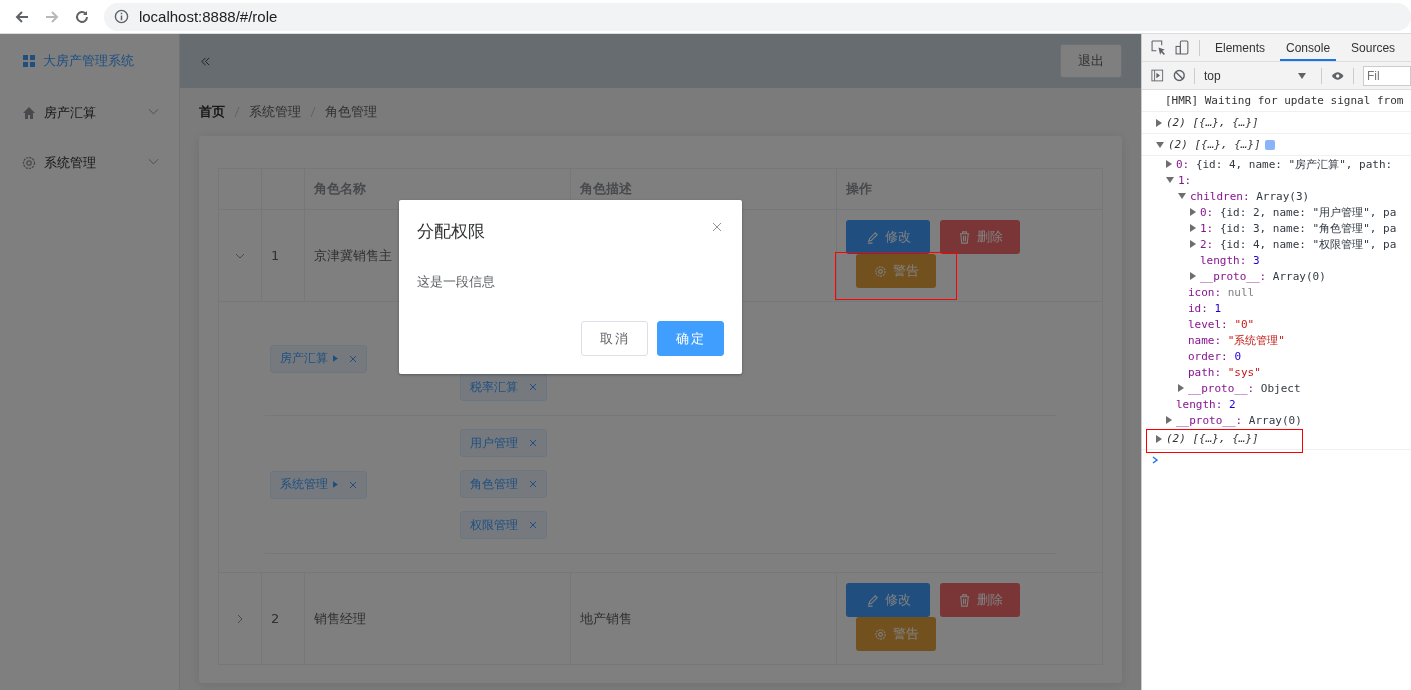  I want to click on console-property: name: "系统管理", so click(1236, 340).